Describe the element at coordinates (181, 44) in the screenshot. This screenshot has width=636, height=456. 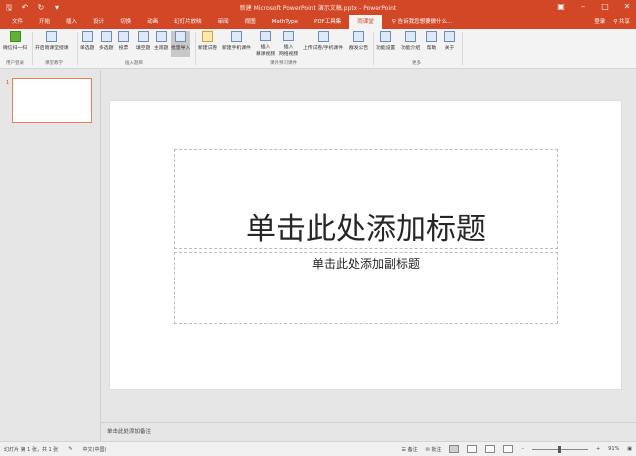
I see `batch-import-button: 批量导入` at that location.